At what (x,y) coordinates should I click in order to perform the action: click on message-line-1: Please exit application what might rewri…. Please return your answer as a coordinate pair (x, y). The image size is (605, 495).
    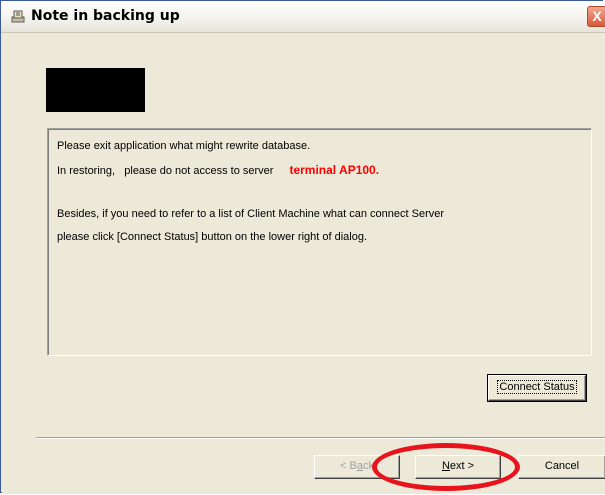
    Looking at the image, I should click on (184, 146).